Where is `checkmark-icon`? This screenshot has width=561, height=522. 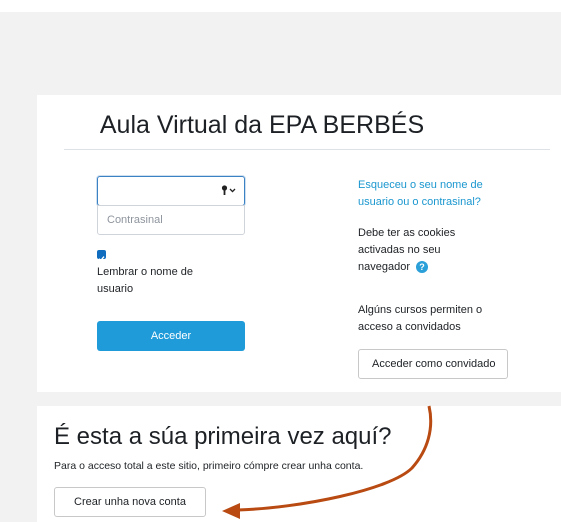 checkmark-icon is located at coordinates (101, 259).